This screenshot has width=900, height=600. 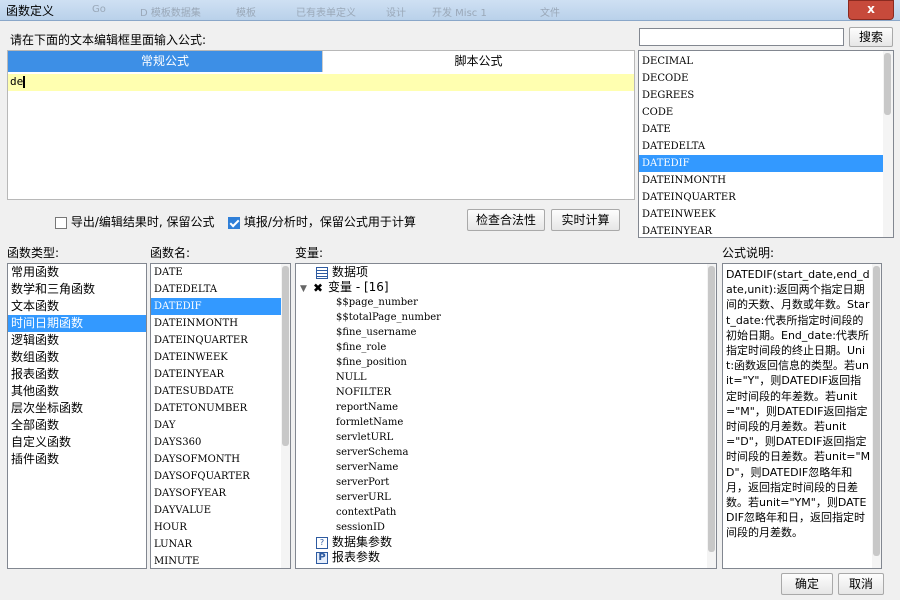 I want to click on formula-textarea: de, so click(x=18, y=82).